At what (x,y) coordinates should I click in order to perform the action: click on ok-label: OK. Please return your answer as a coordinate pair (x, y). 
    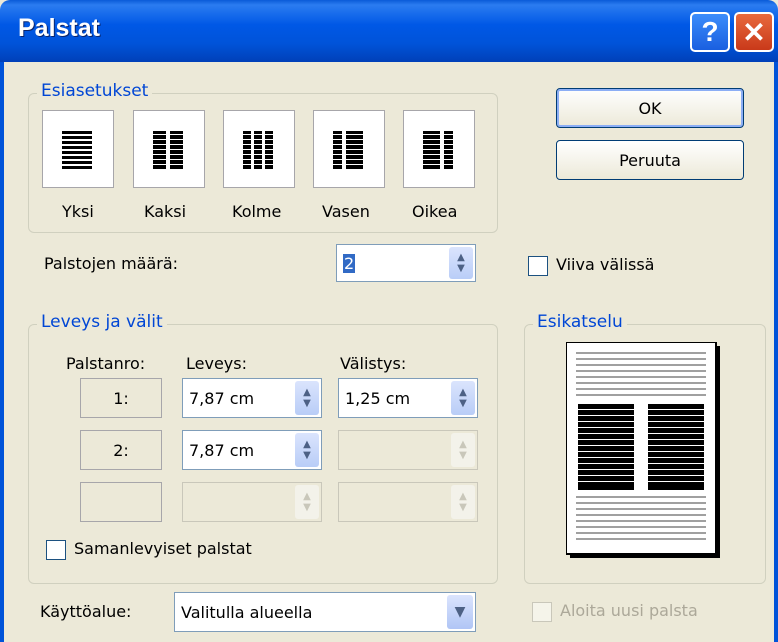
    Looking at the image, I should click on (650, 108).